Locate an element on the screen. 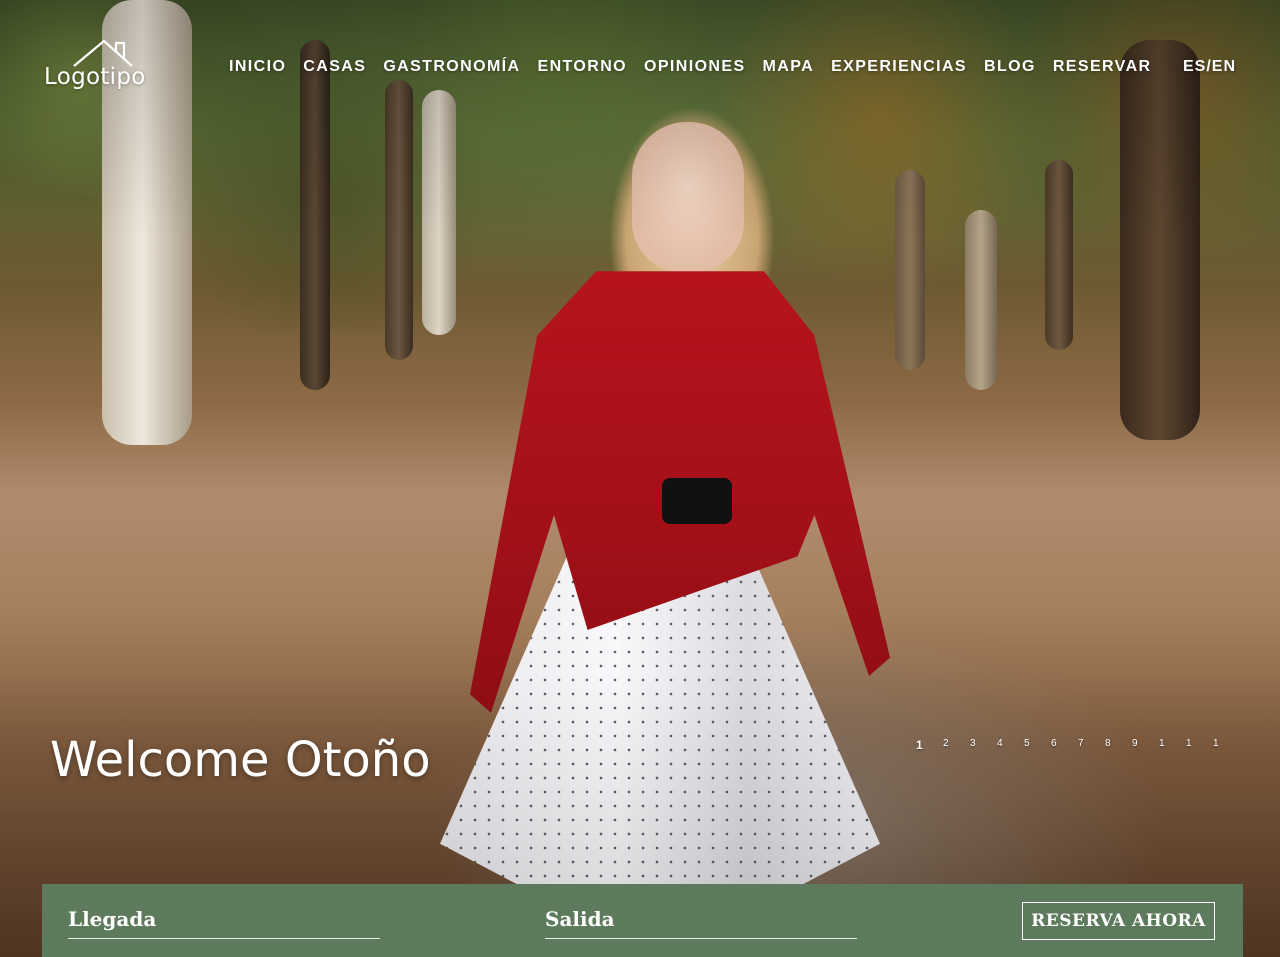 The image size is (1280, 957). language-switcher: ES/EN is located at coordinates (1209, 67).